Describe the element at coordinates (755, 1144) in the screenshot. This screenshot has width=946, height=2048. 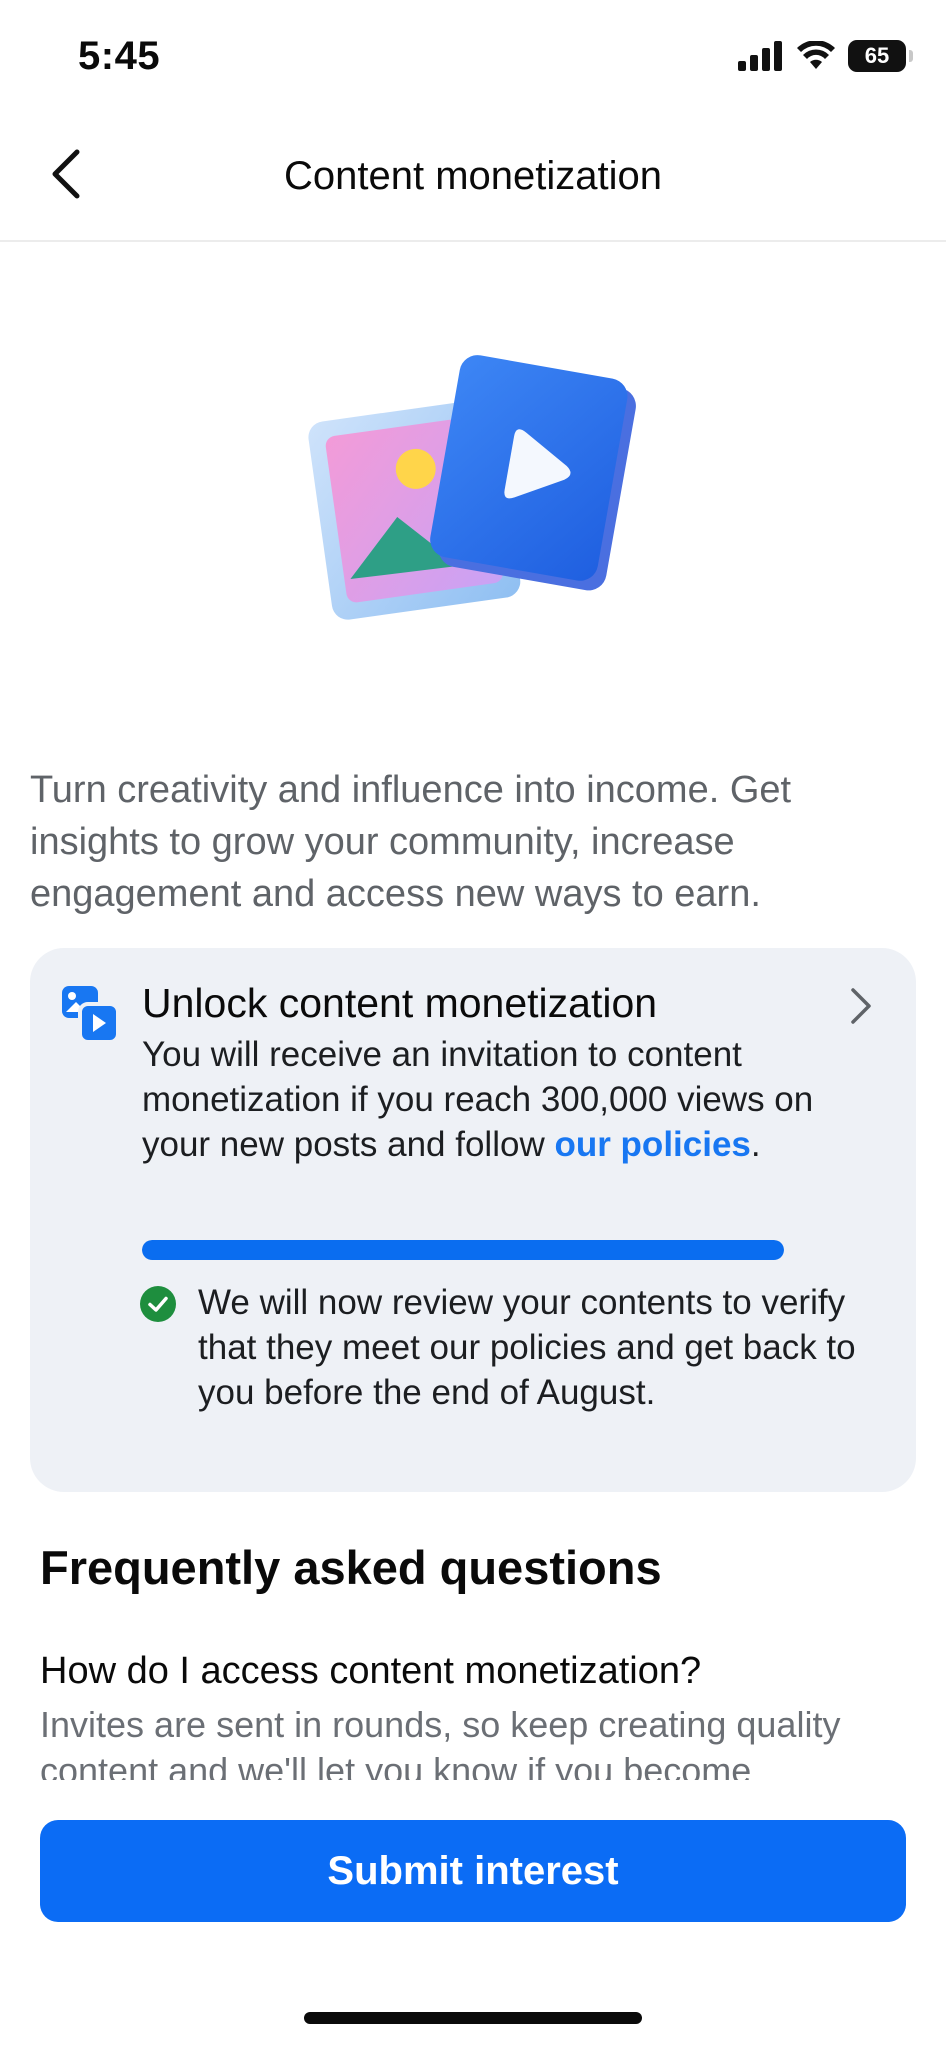
I see `card-description-end: .` at that location.